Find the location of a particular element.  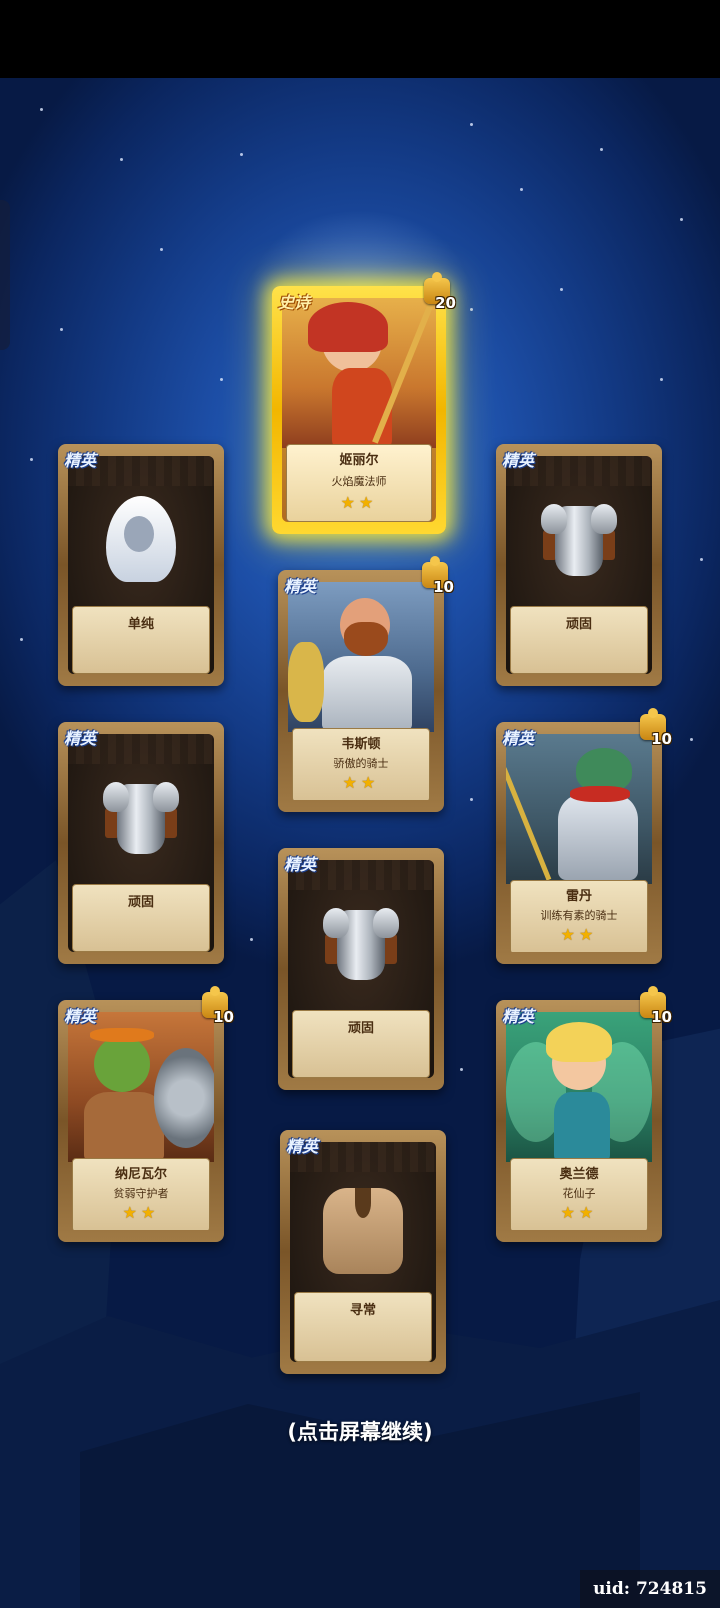

hero-name: 奥兰德 is located at coordinates (579, 1174).